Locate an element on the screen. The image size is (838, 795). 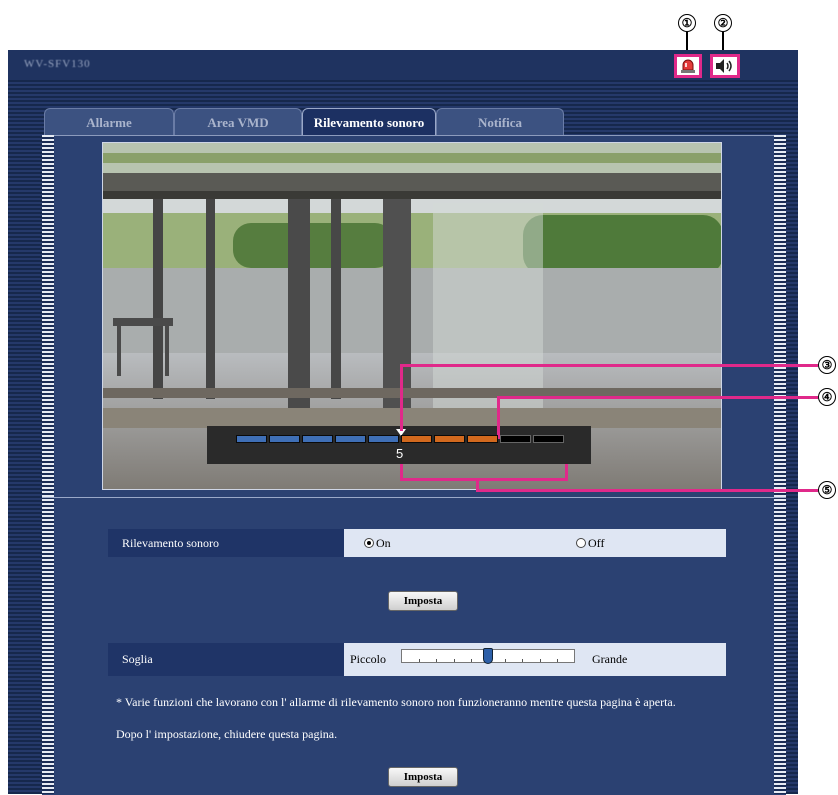
radio-on: On is located at coordinates (377, 543).